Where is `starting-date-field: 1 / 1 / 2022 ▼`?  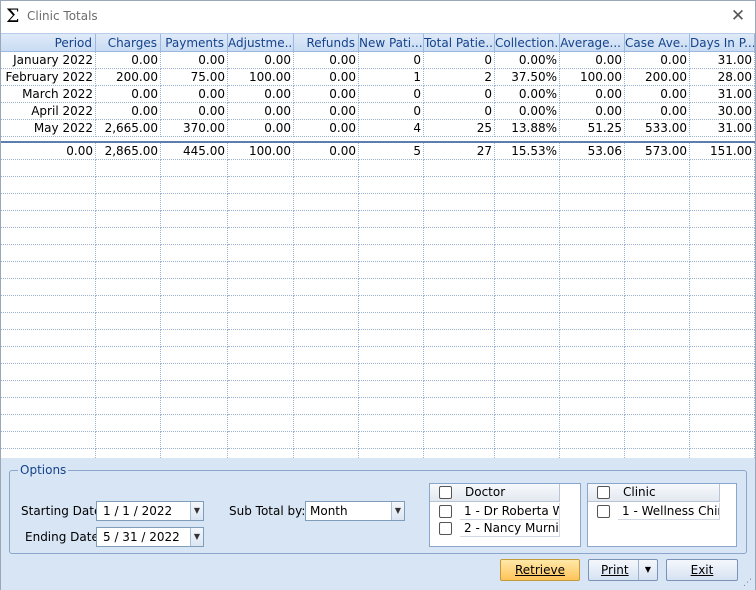
starting-date-field: 1 / 1 / 2022 ▼ is located at coordinates (150, 511).